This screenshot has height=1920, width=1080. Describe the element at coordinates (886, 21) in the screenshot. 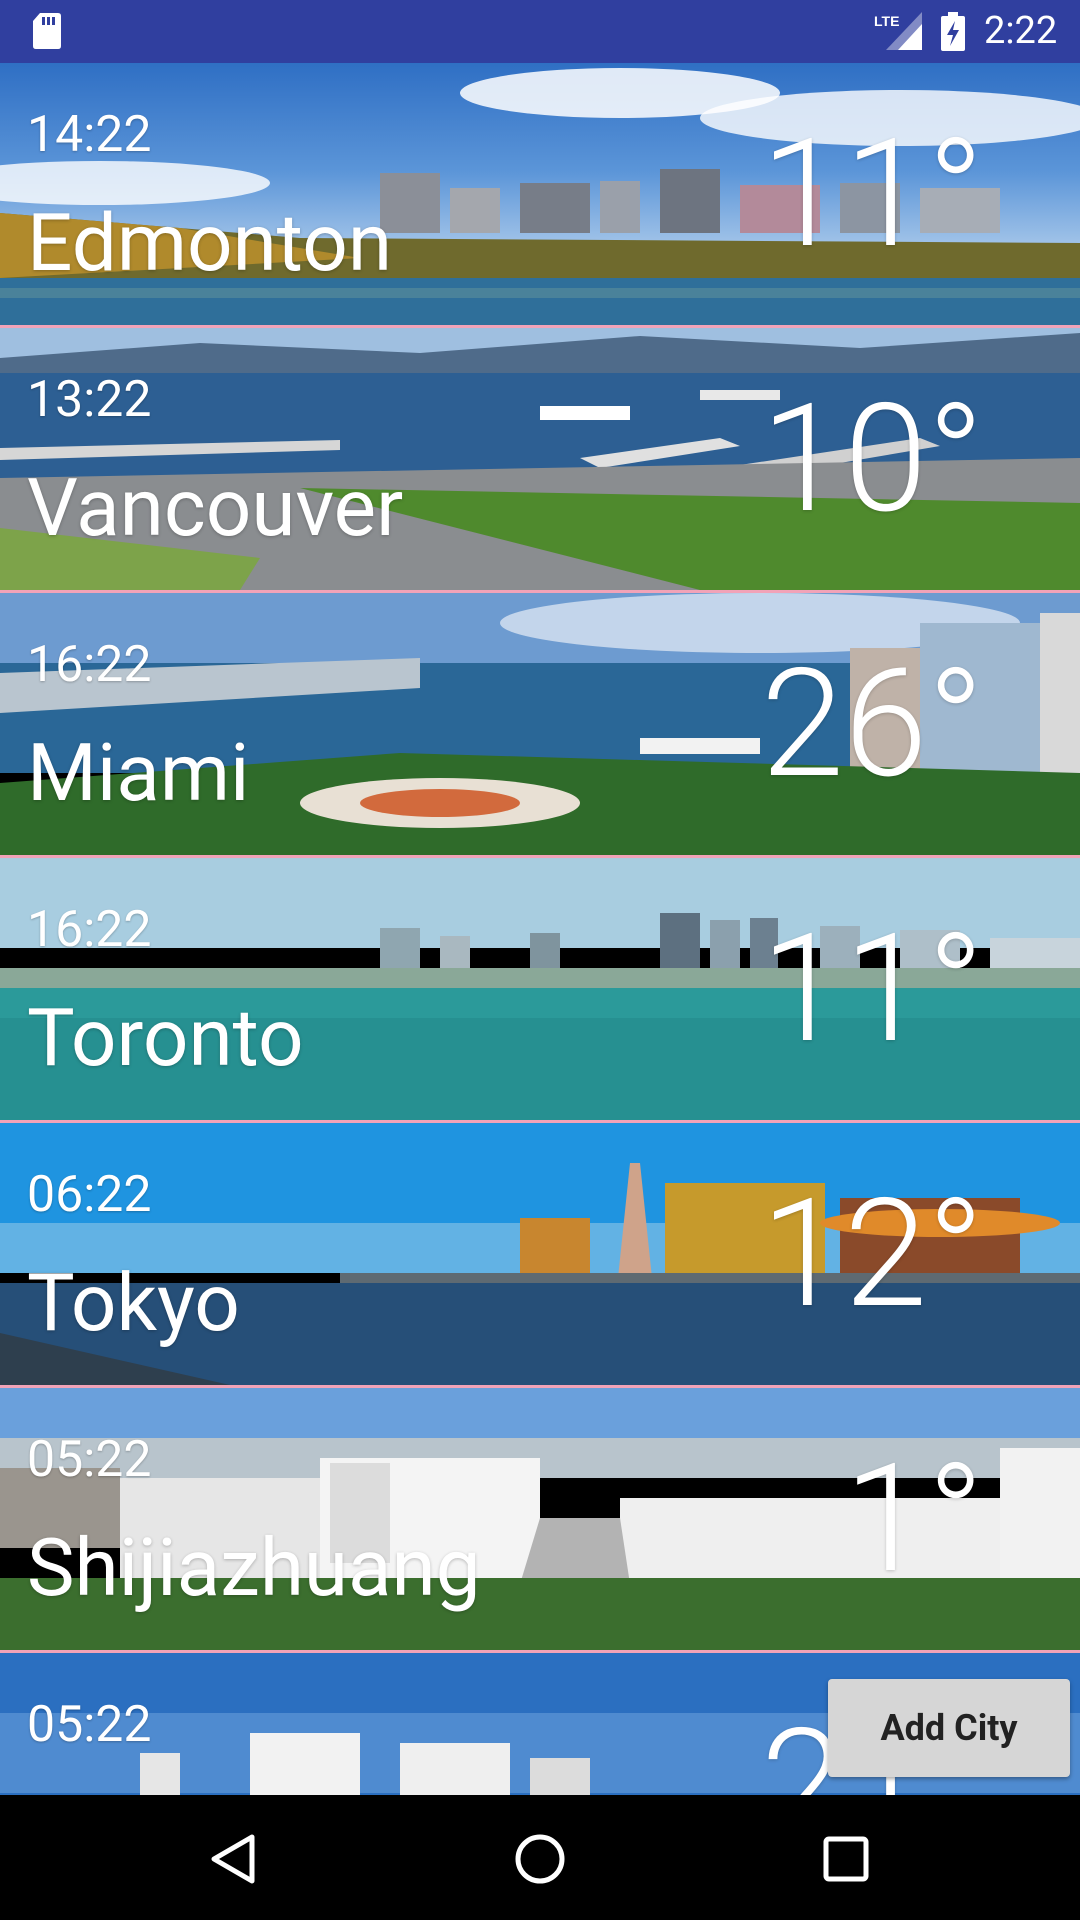

I see `svg-text: LTE` at that location.